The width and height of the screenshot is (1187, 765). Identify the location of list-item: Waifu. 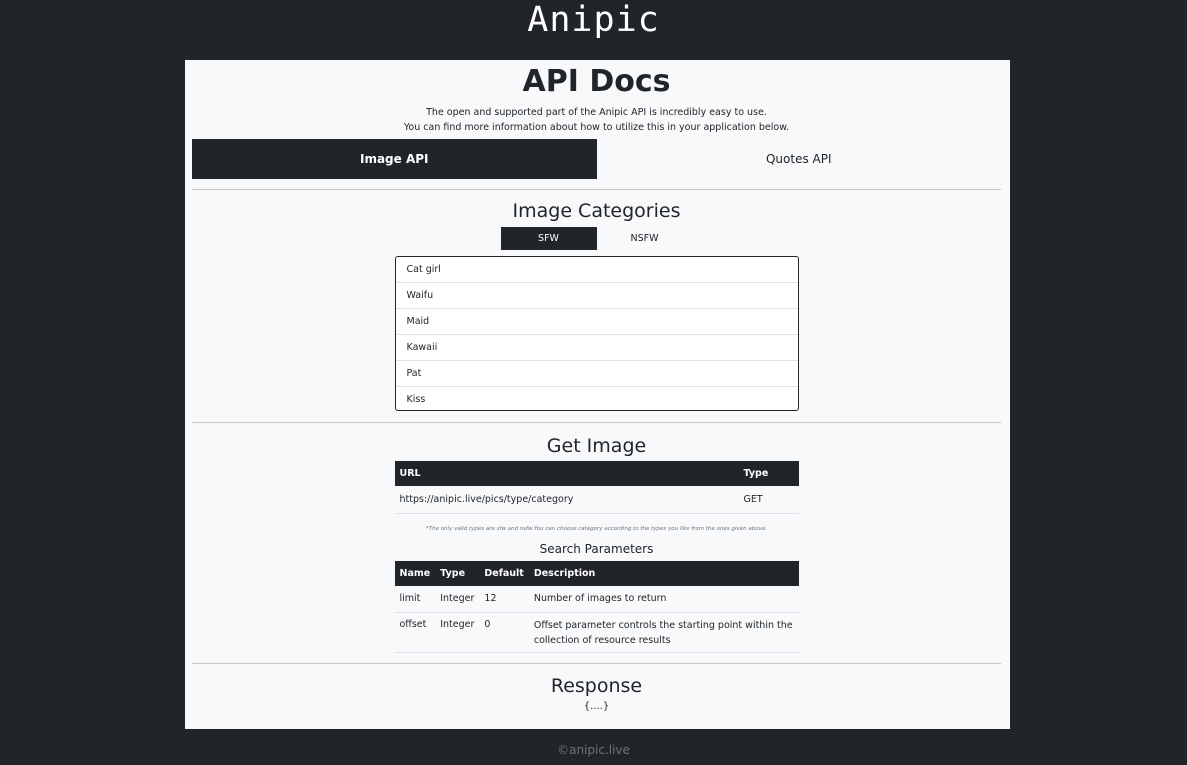
(596, 296).